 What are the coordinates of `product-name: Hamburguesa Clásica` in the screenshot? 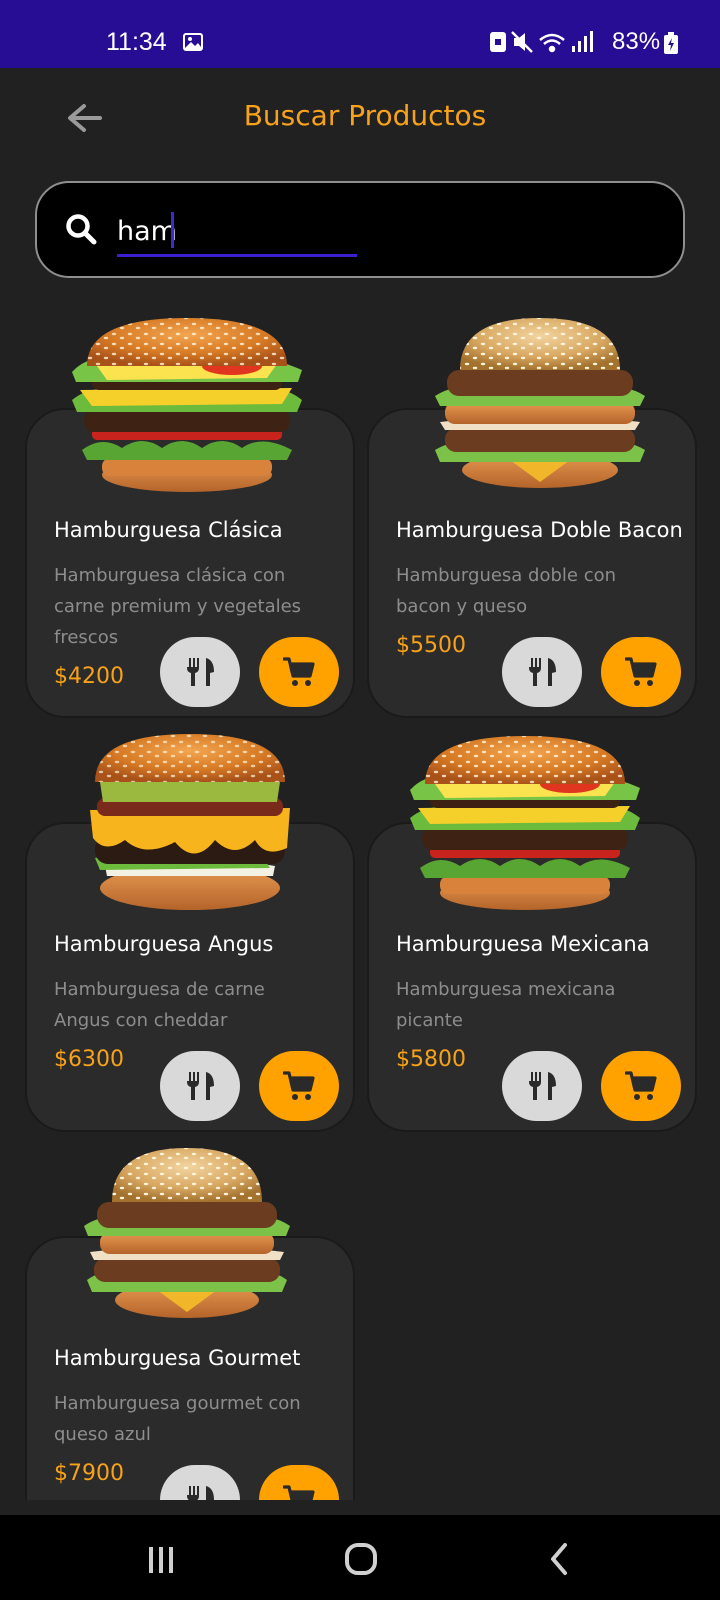 It's located at (168, 530).